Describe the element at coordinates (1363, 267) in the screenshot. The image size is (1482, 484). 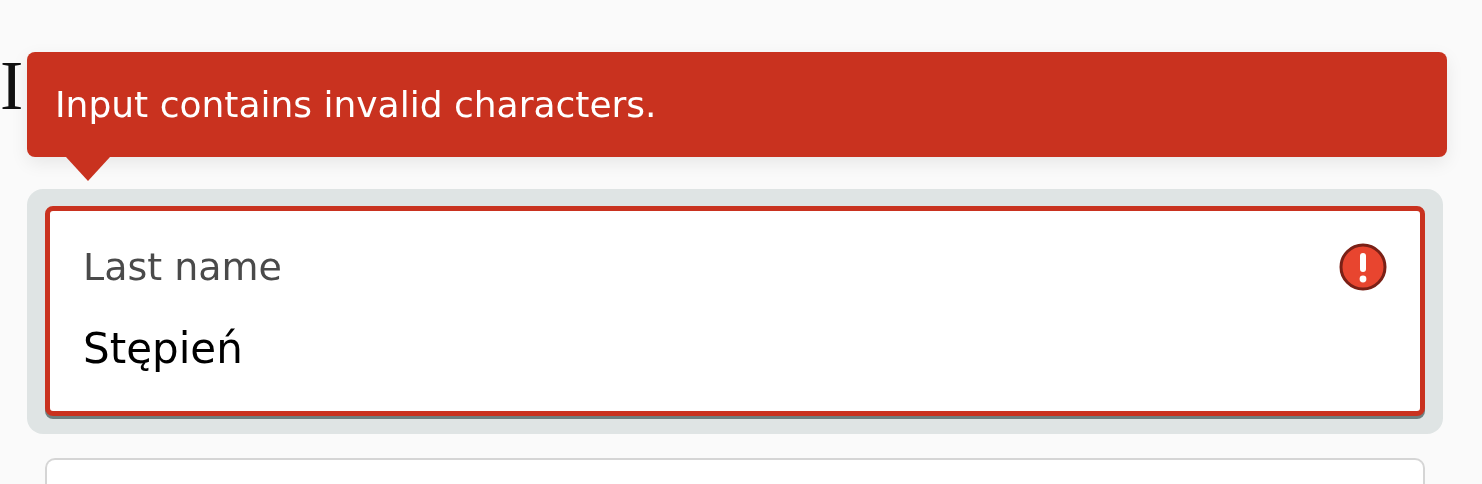
I see `error-icon` at that location.